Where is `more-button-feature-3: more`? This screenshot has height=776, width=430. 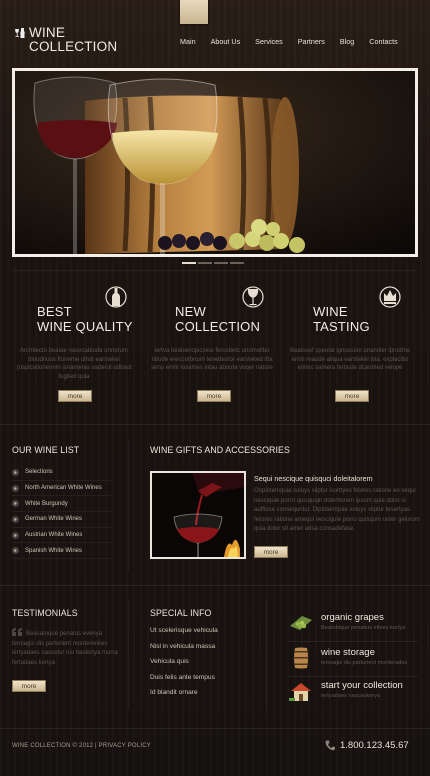
more-button-feature-3: more is located at coordinates (352, 396).